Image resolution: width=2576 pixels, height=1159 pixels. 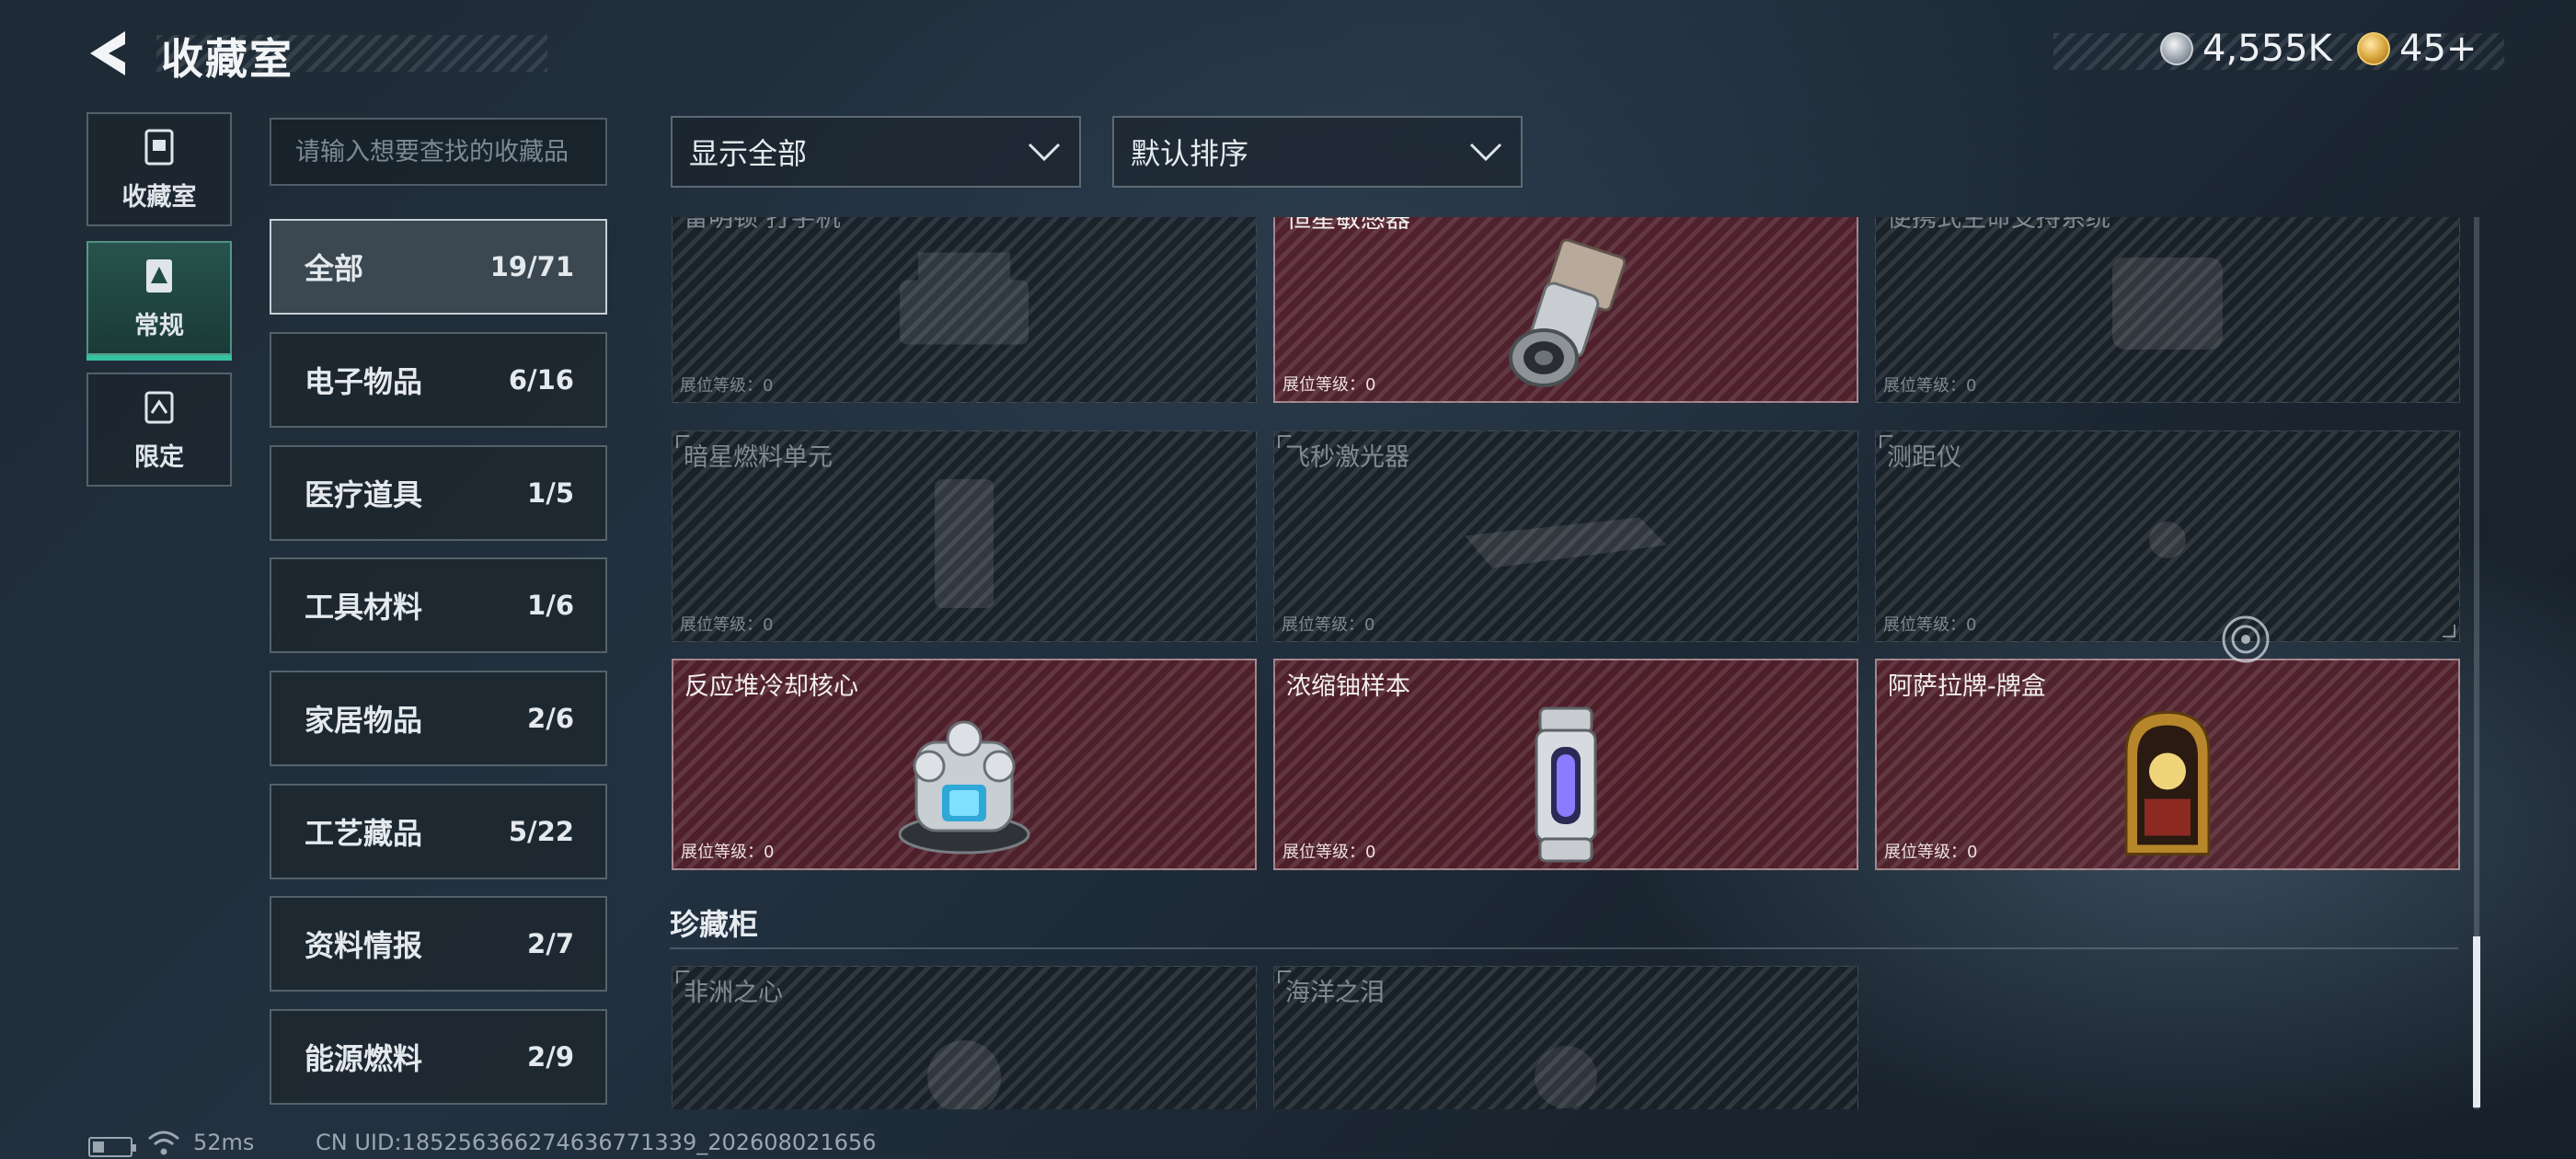 I want to click on category-name: 医疗道具, so click(x=364, y=494).